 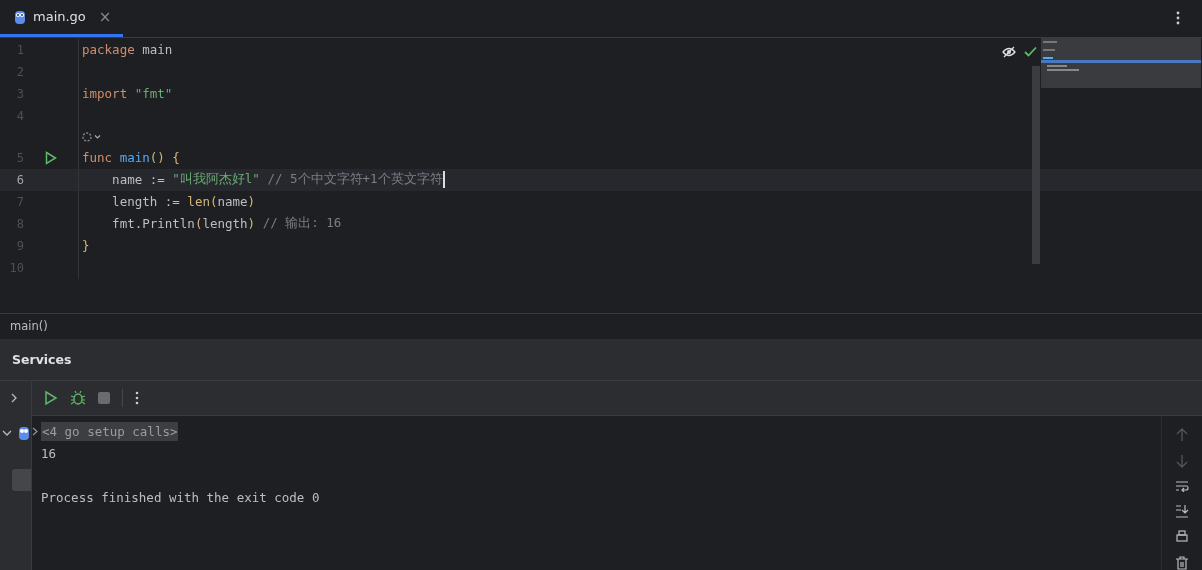 I want to click on hidden-eye-icon, so click(x=1009, y=51).